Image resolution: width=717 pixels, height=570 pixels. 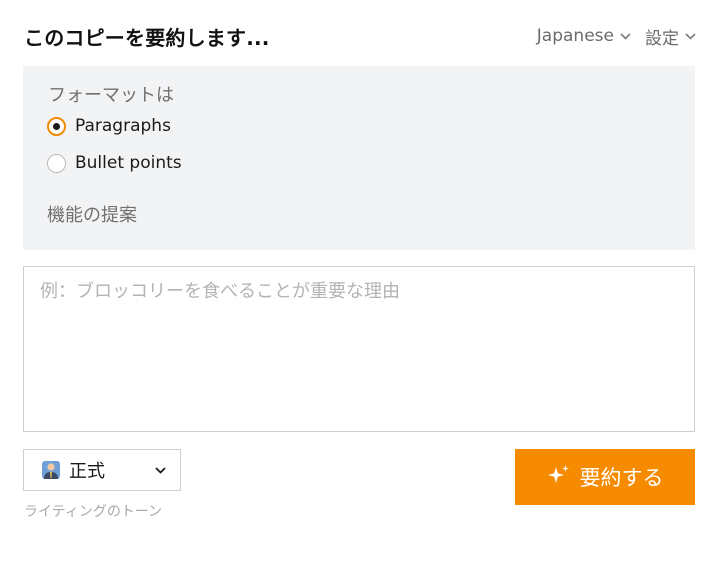 I want to click on settings-dropdown: 設定, so click(x=670, y=36).